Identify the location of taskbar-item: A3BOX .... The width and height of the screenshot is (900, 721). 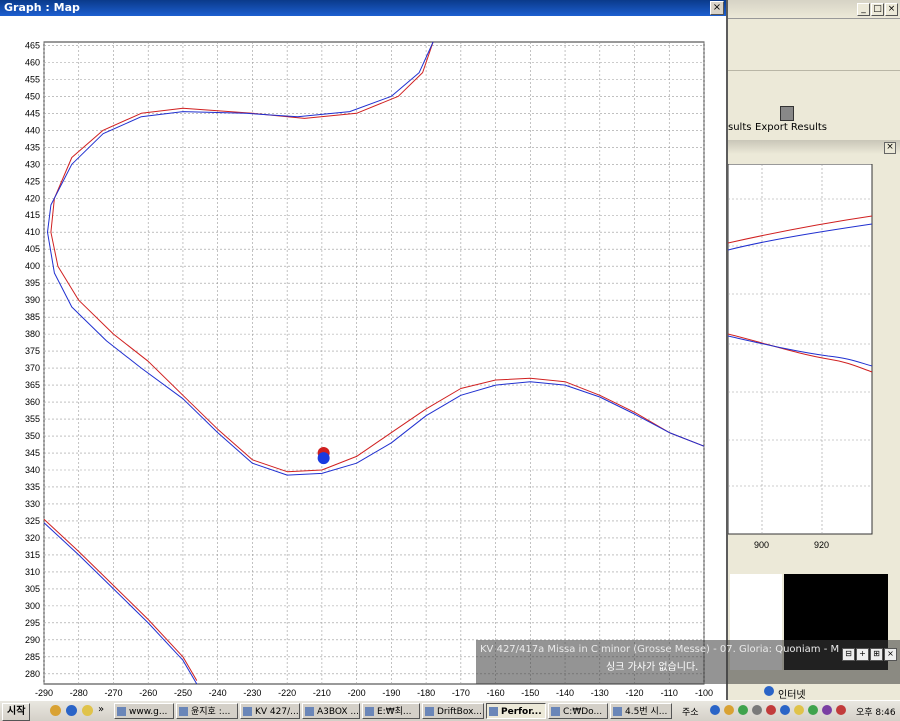
(331, 711).